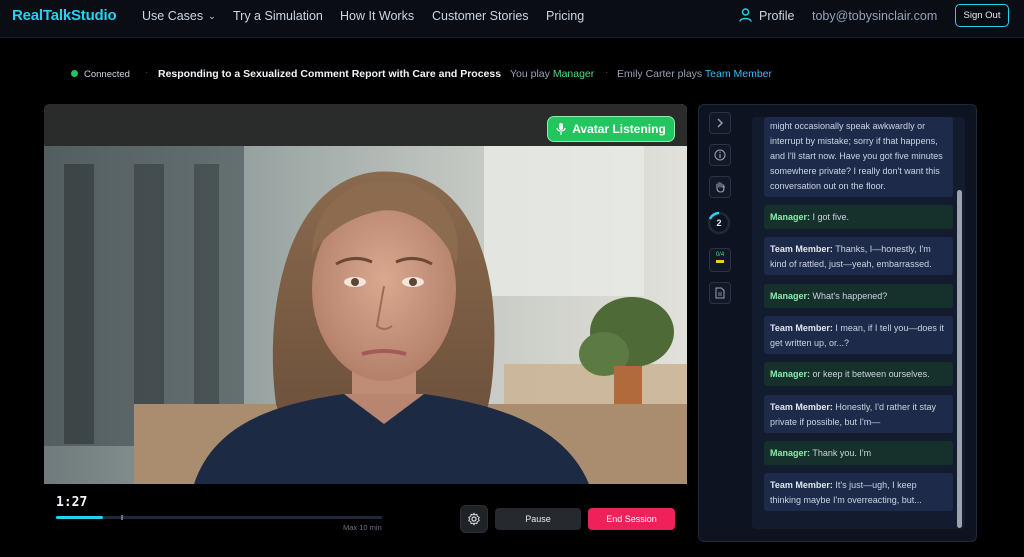  I want to click on badge-label: Avatar Listening, so click(619, 129).